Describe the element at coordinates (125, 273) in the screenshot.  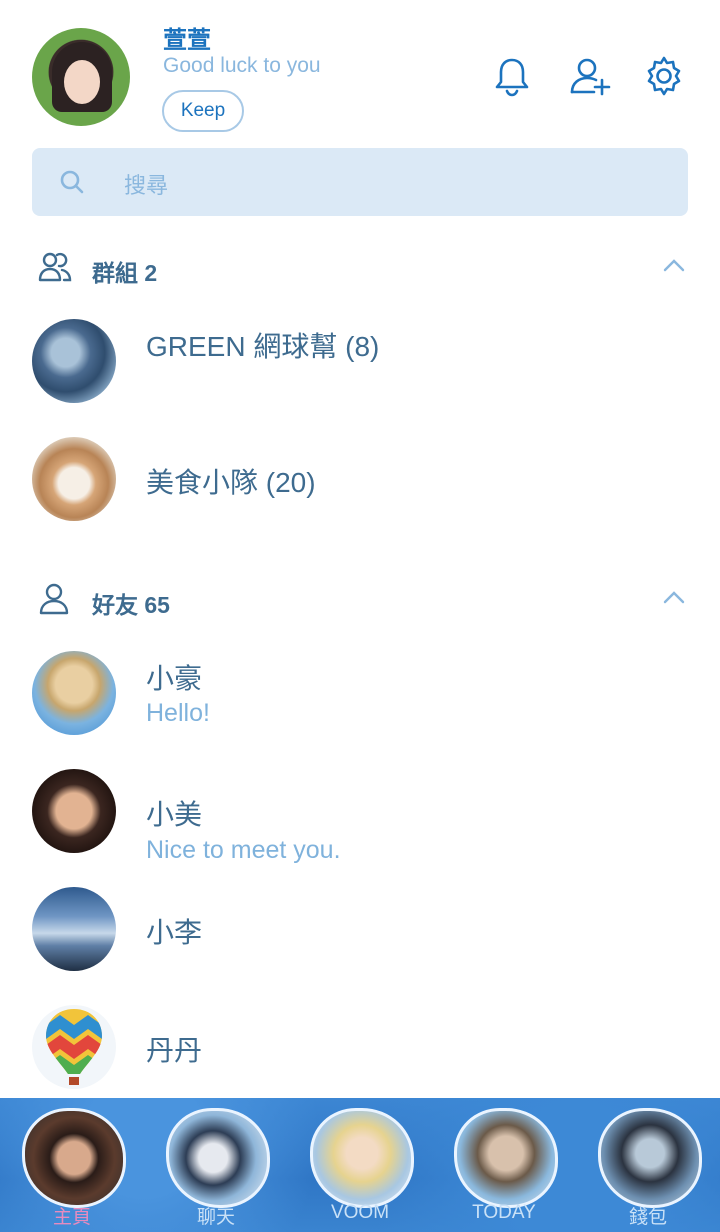
I see `groups-label: 群組 2` at that location.